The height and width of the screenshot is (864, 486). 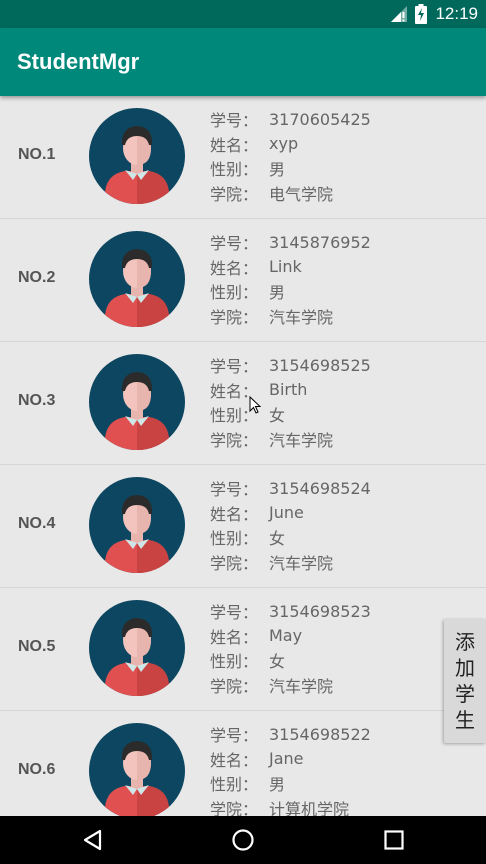 I want to click on student-name-value: May, so click(x=286, y=636).